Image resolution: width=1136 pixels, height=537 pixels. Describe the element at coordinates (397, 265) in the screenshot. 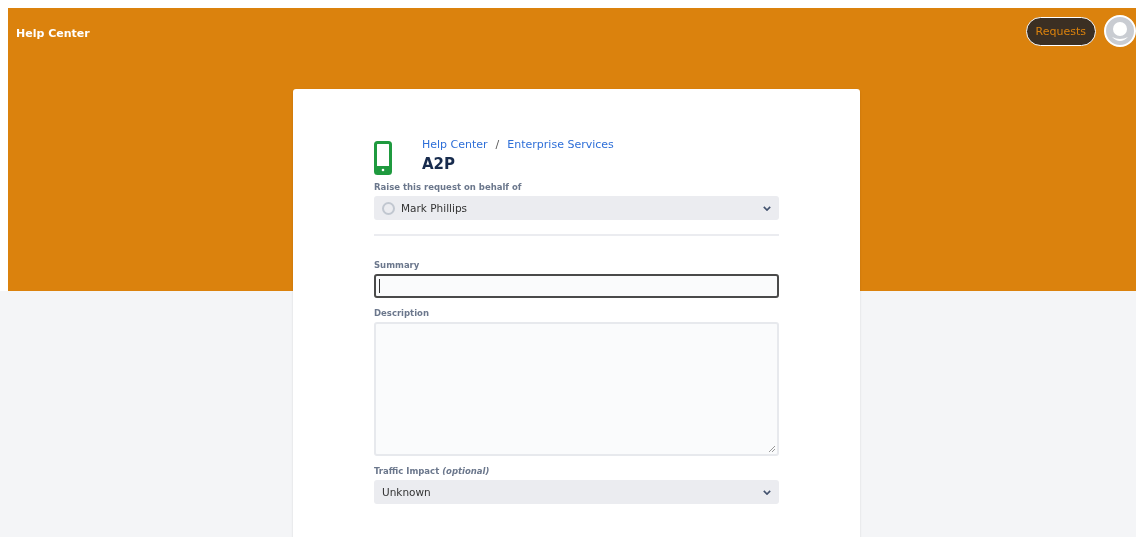

I see `field-label: Summary` at that location.